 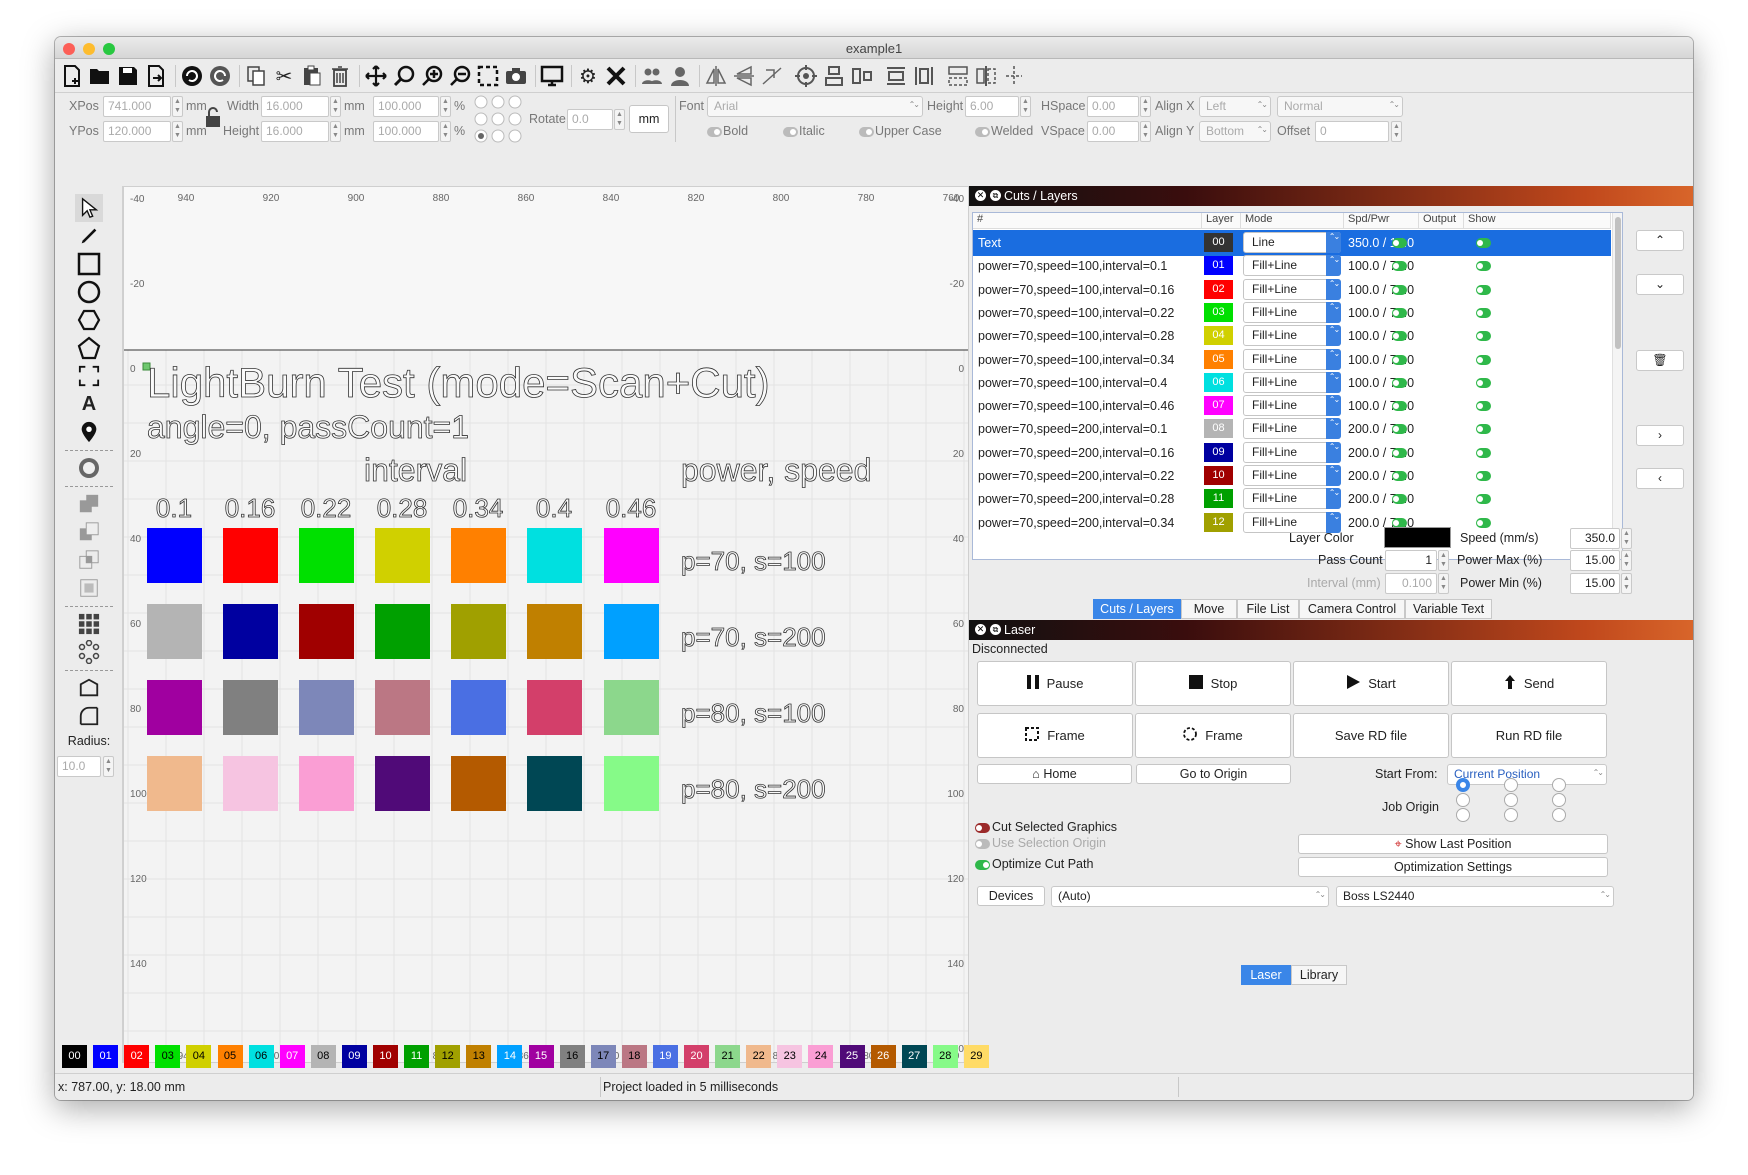 I want to click on power-min-input: 15.00, so click(x=1595, y=583).